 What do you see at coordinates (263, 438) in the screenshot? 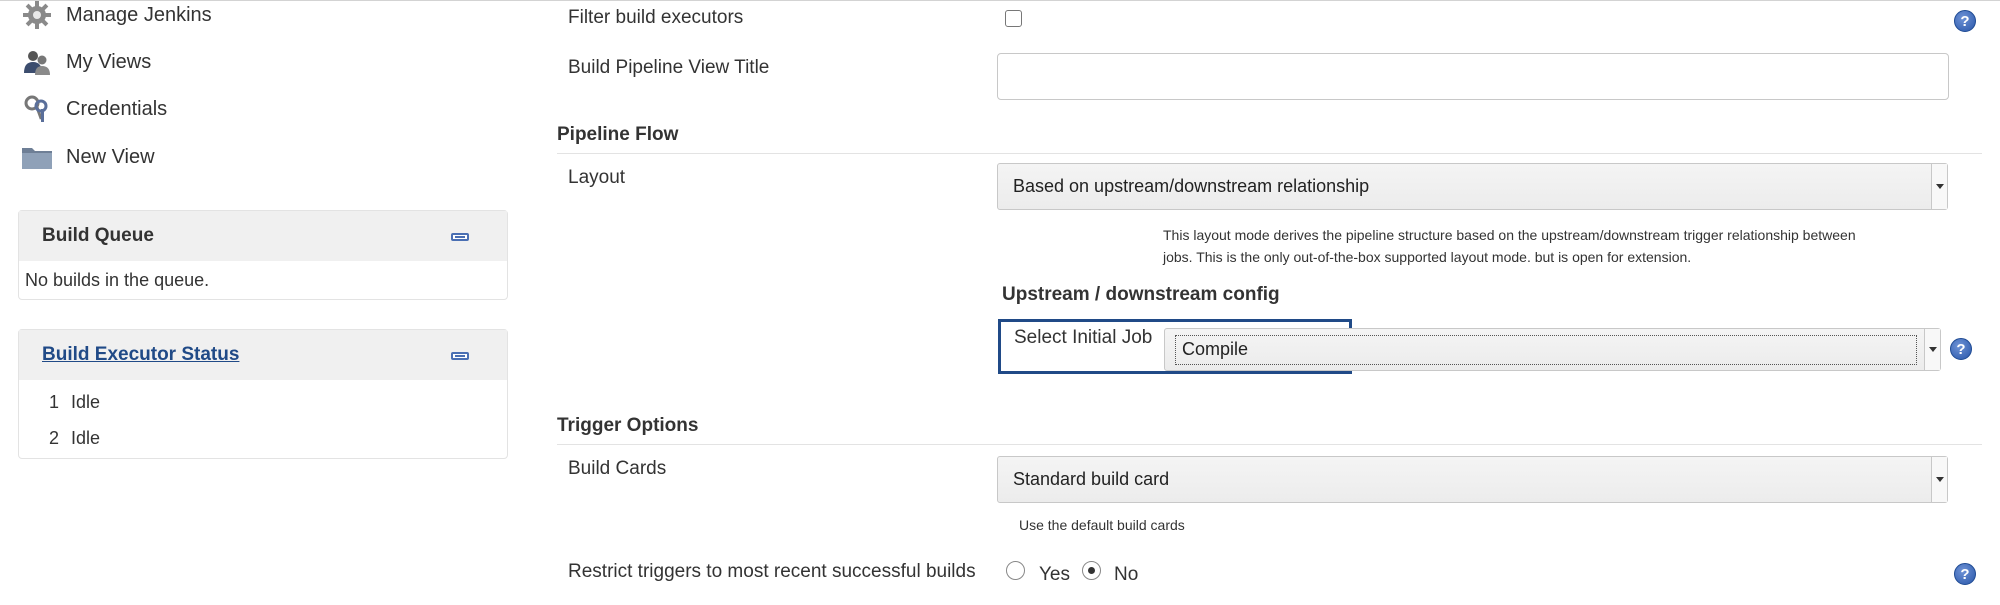
I see `executor-row: 2 Idle` at bounding box center [263, 438].